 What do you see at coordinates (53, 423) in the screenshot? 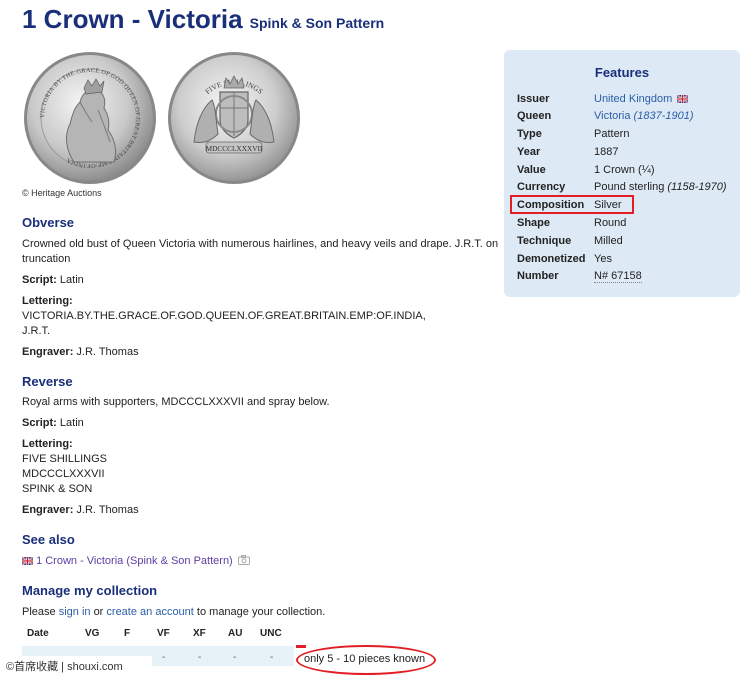
I see `reverse-script: Script: Latin` at bounding box center [53, 423].